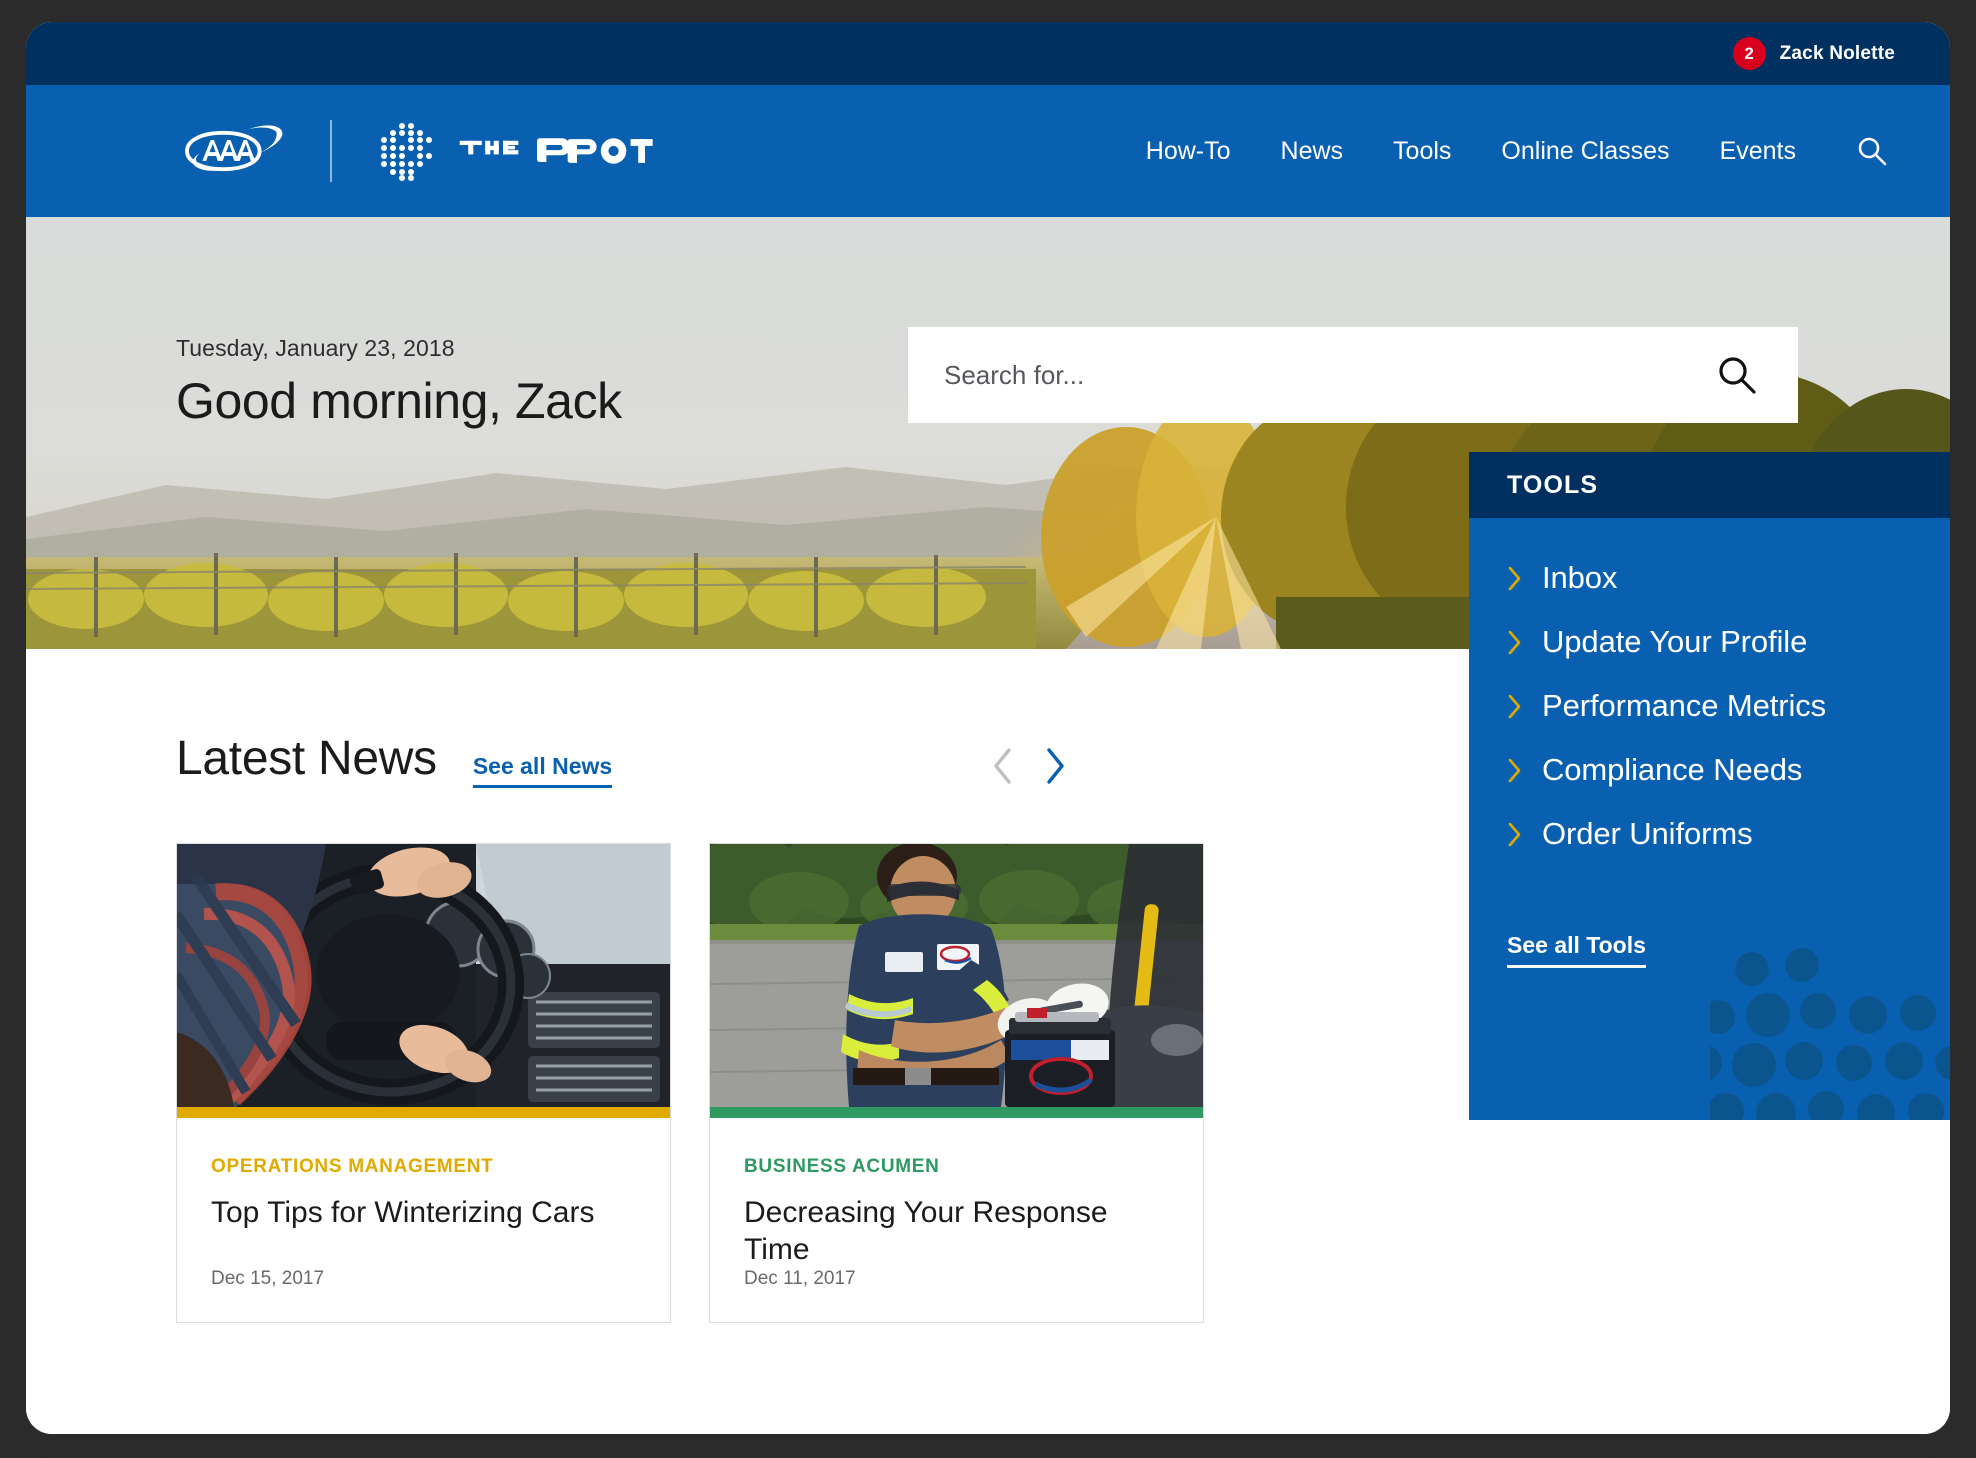  What do you see at coordinates (800, 1279) in the screenshot?
I see `news-card-date: Dec 11, 2017` at bounding box center [800, 1279].